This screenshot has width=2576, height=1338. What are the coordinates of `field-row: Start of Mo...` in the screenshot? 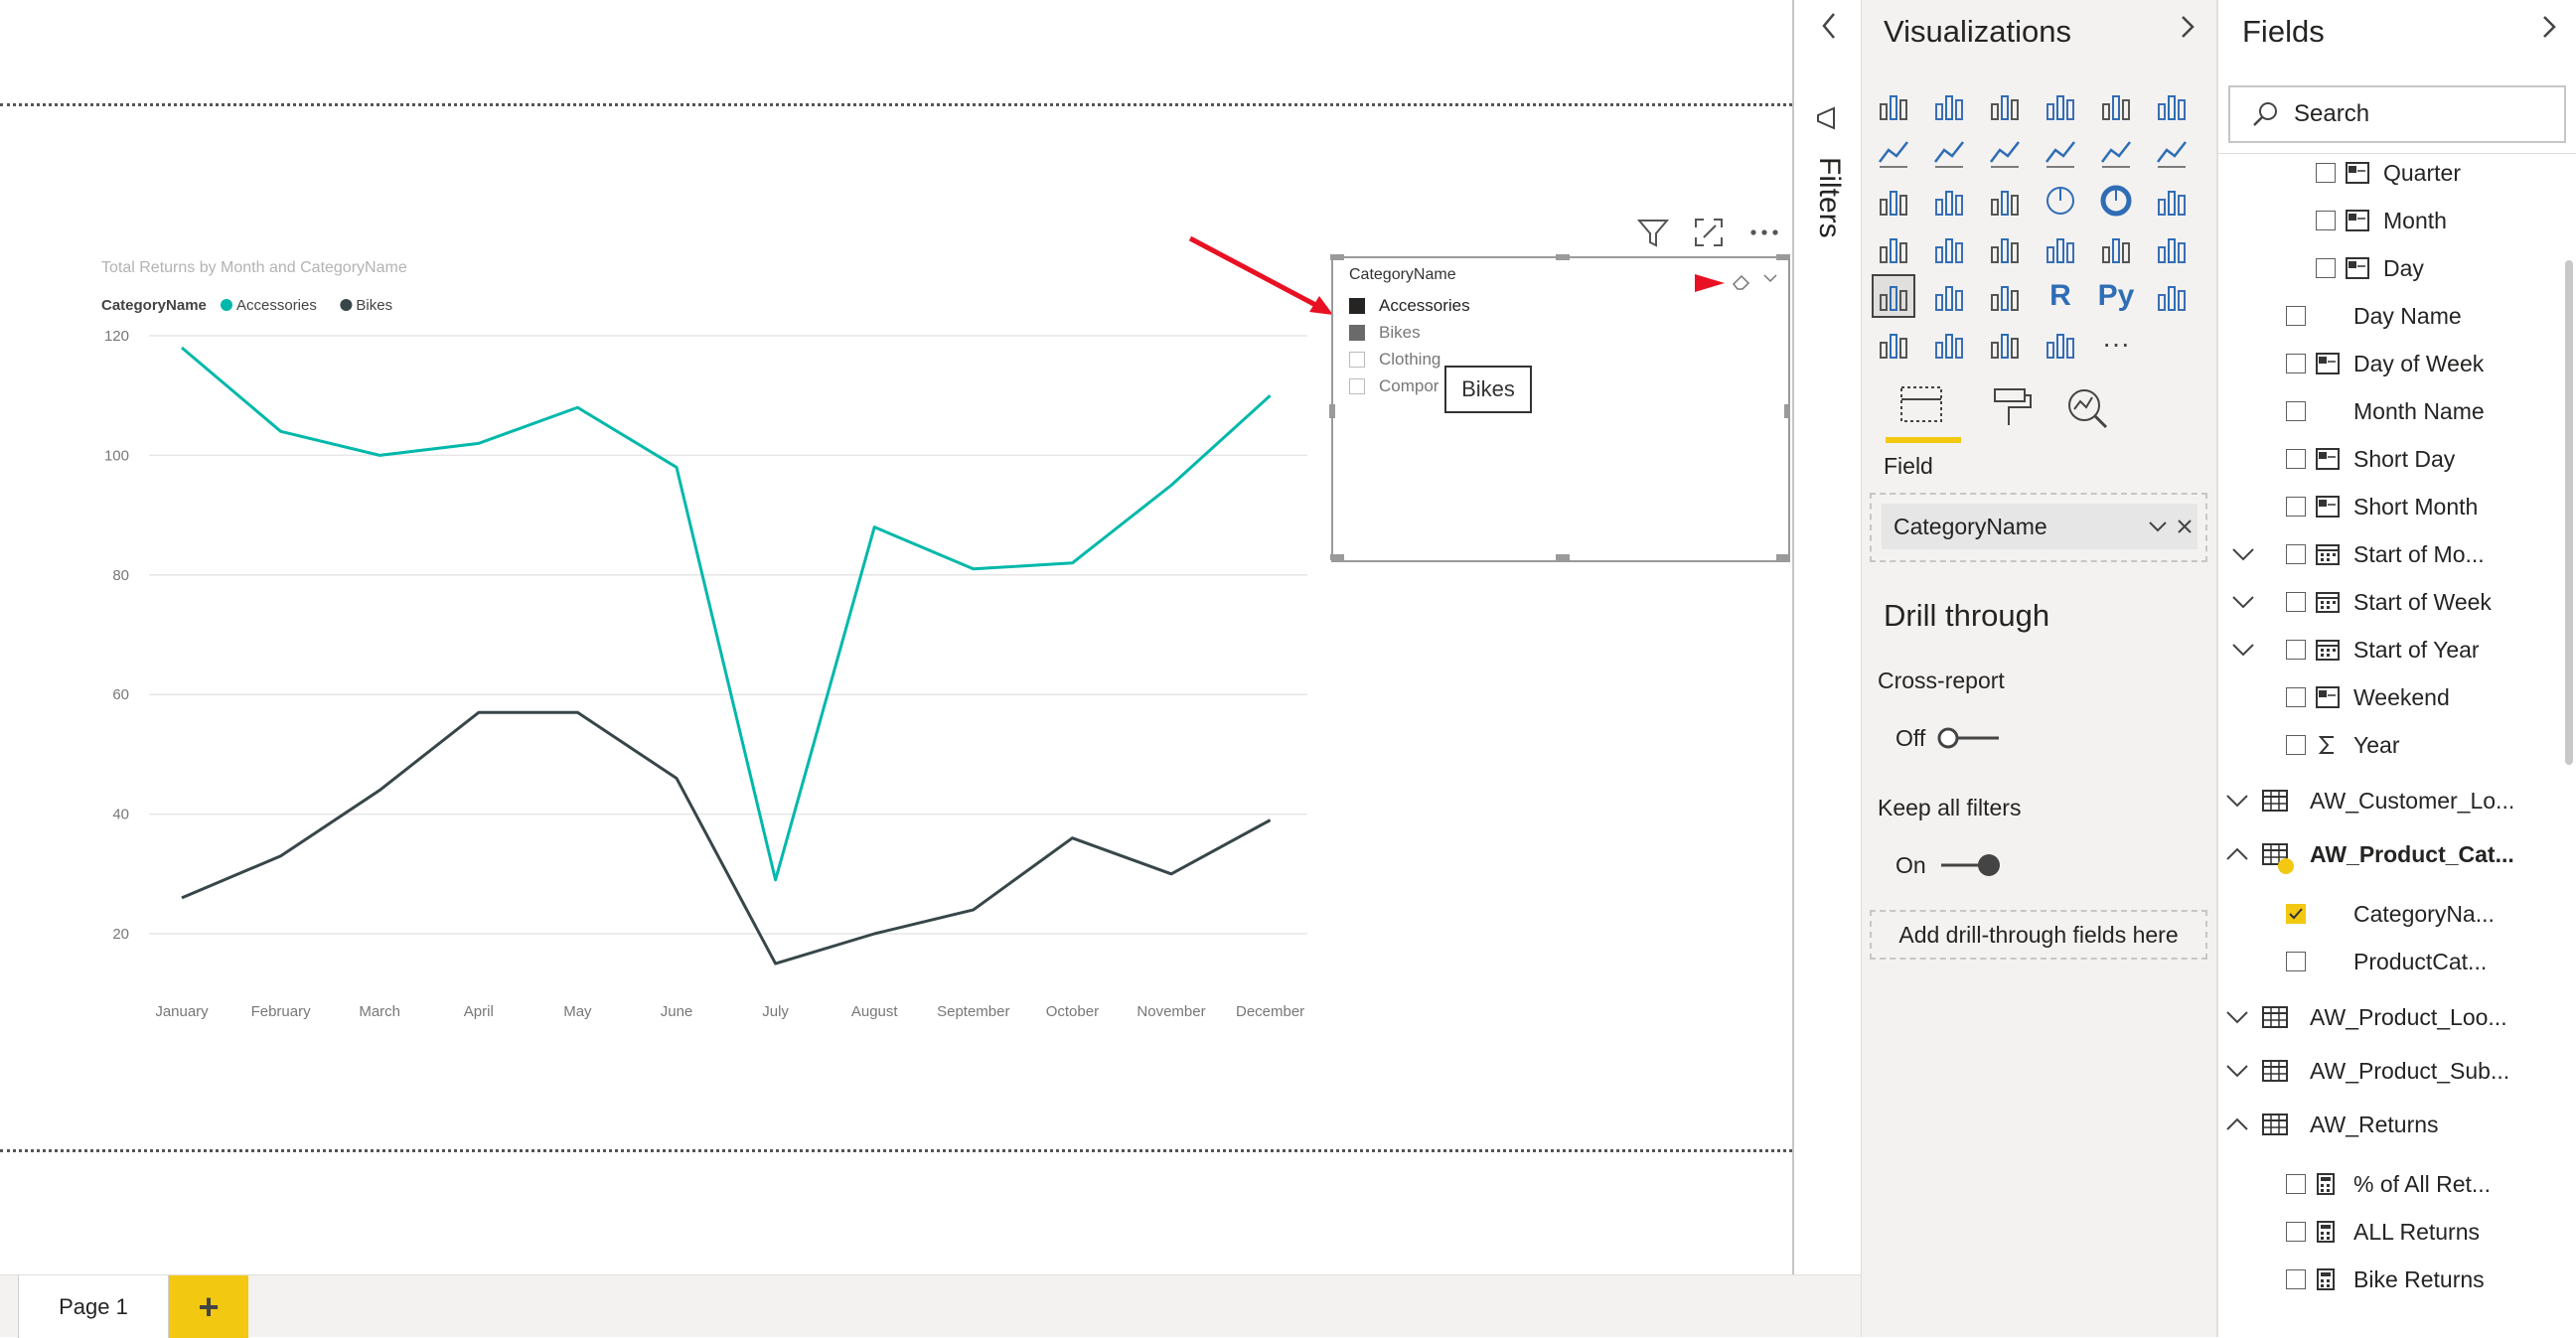 It's located at (2387, 554).